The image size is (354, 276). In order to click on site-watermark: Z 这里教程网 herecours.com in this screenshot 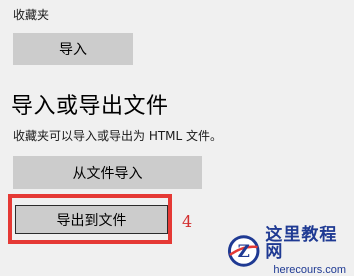, I will do `click(290, 250)`.